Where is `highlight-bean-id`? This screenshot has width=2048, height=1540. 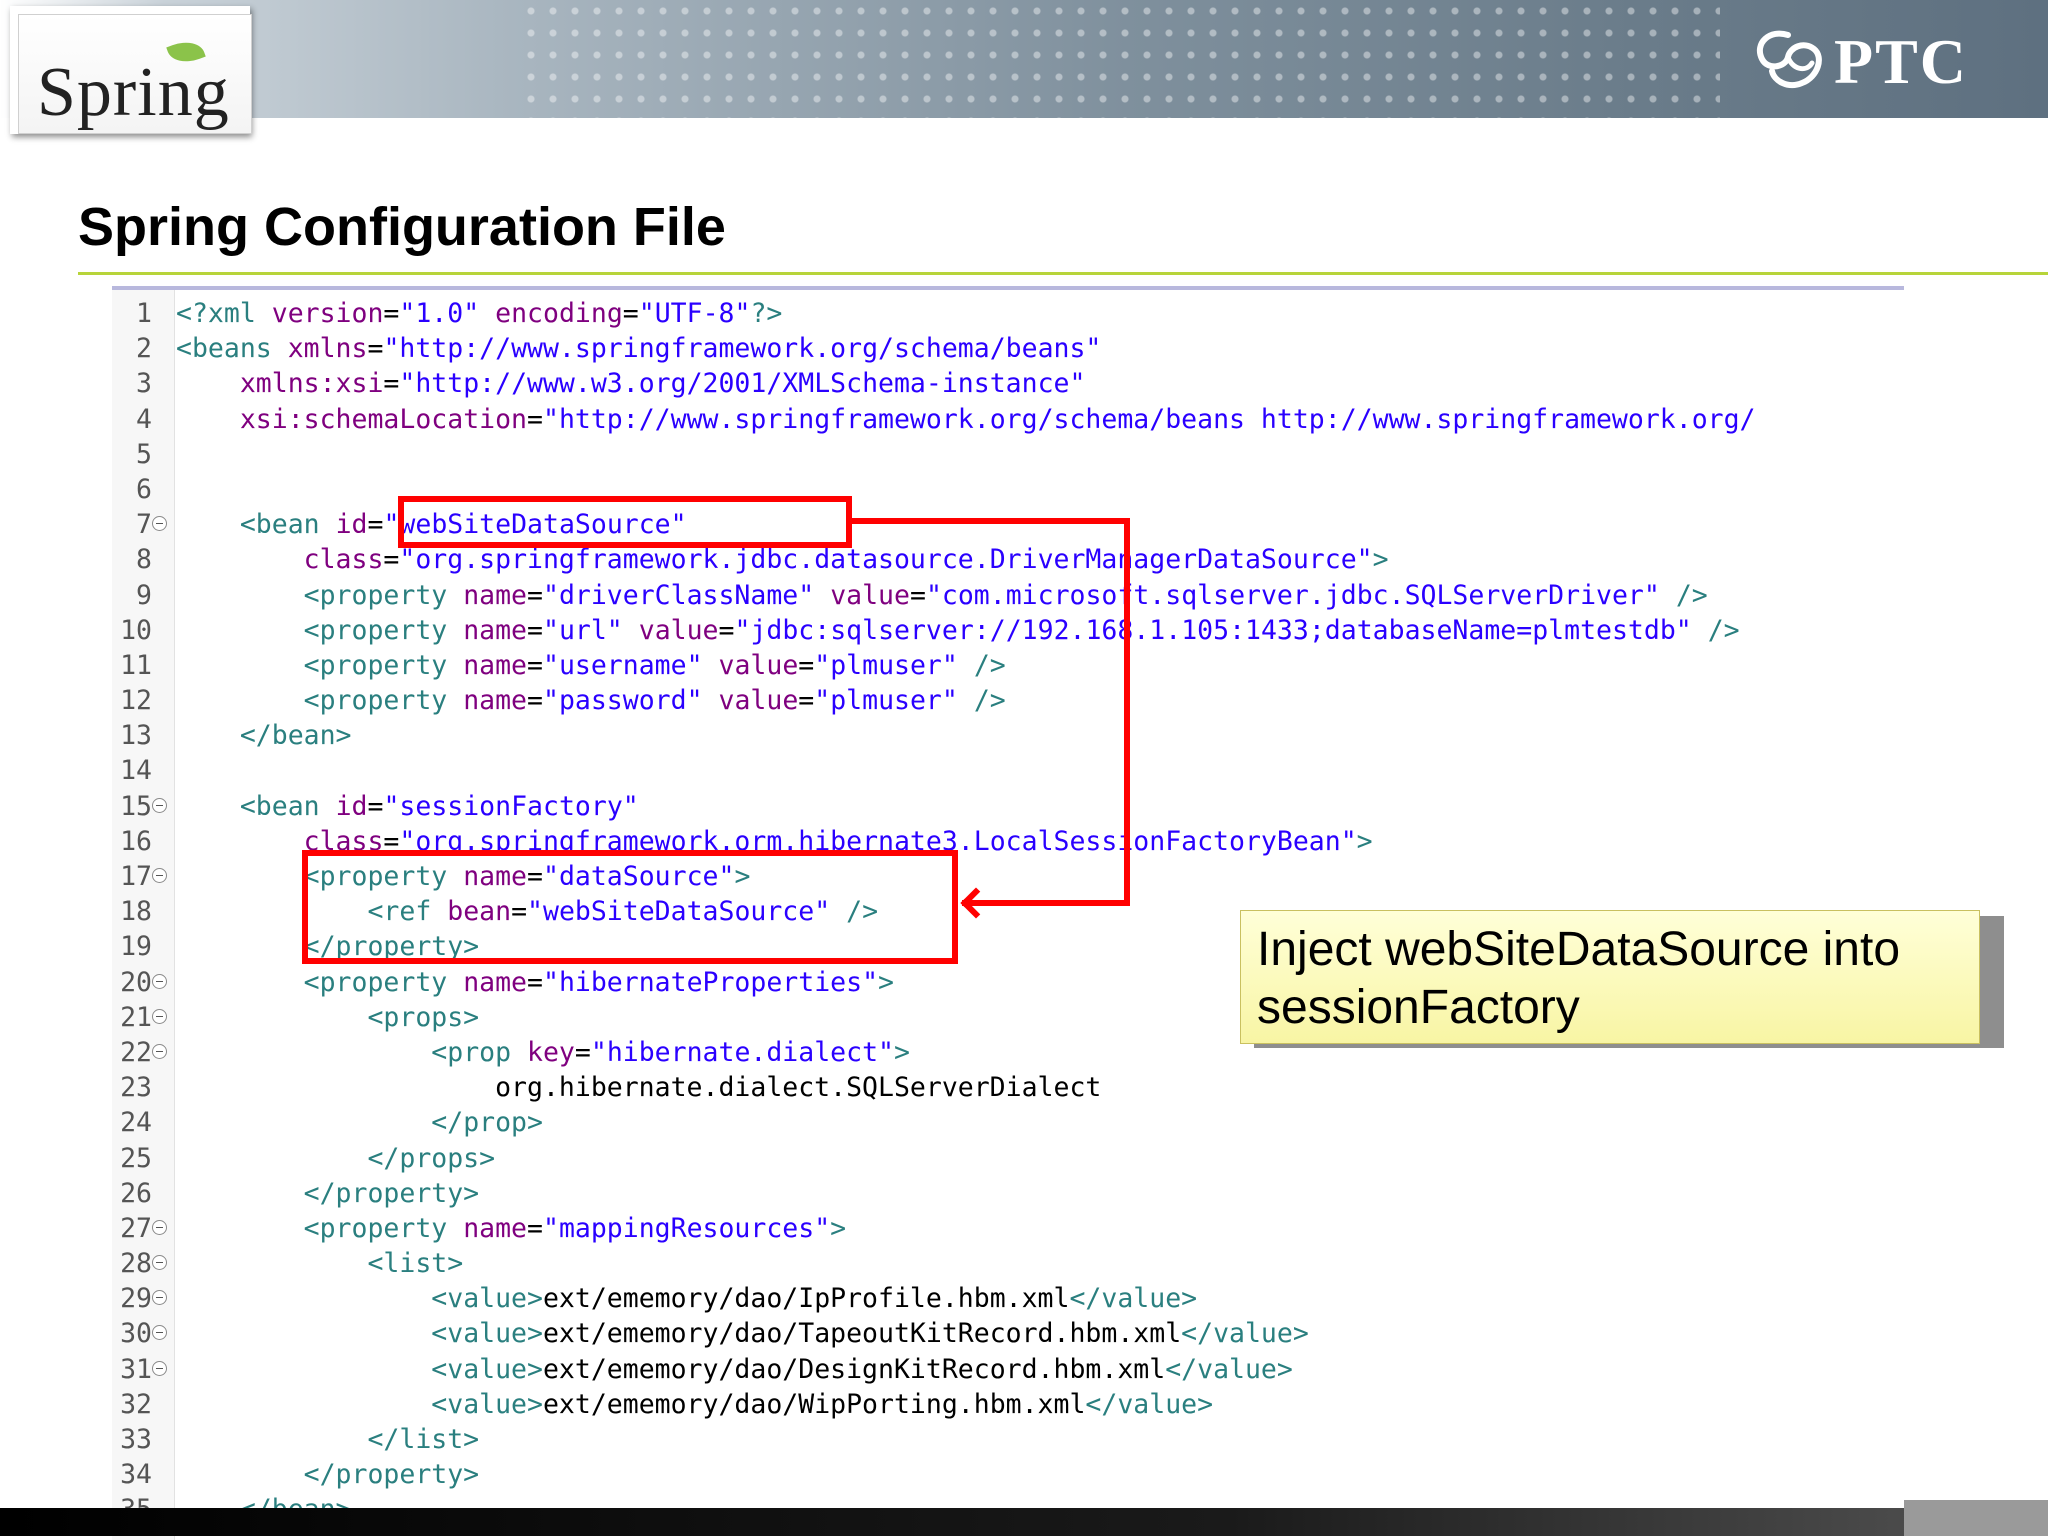
highlight-bean-id is located at coordinates (625, 522).